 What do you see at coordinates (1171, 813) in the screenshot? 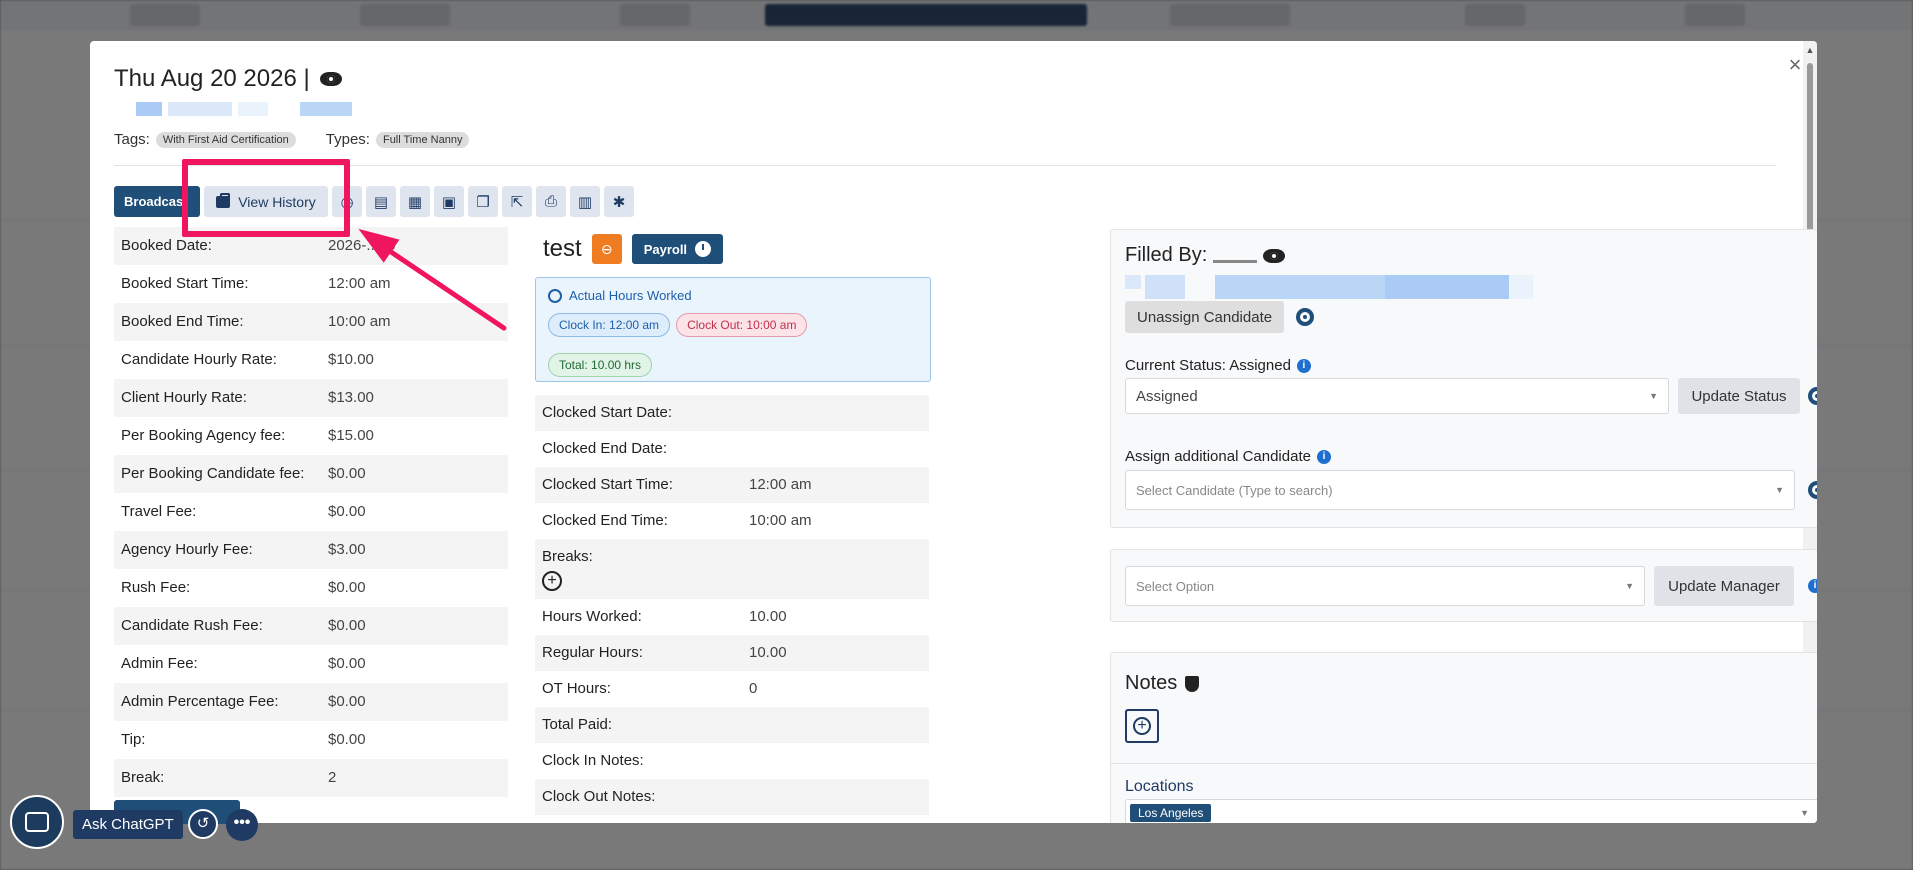
I see `location-chip: Los Angeles` at bounding box center [1171, 813].